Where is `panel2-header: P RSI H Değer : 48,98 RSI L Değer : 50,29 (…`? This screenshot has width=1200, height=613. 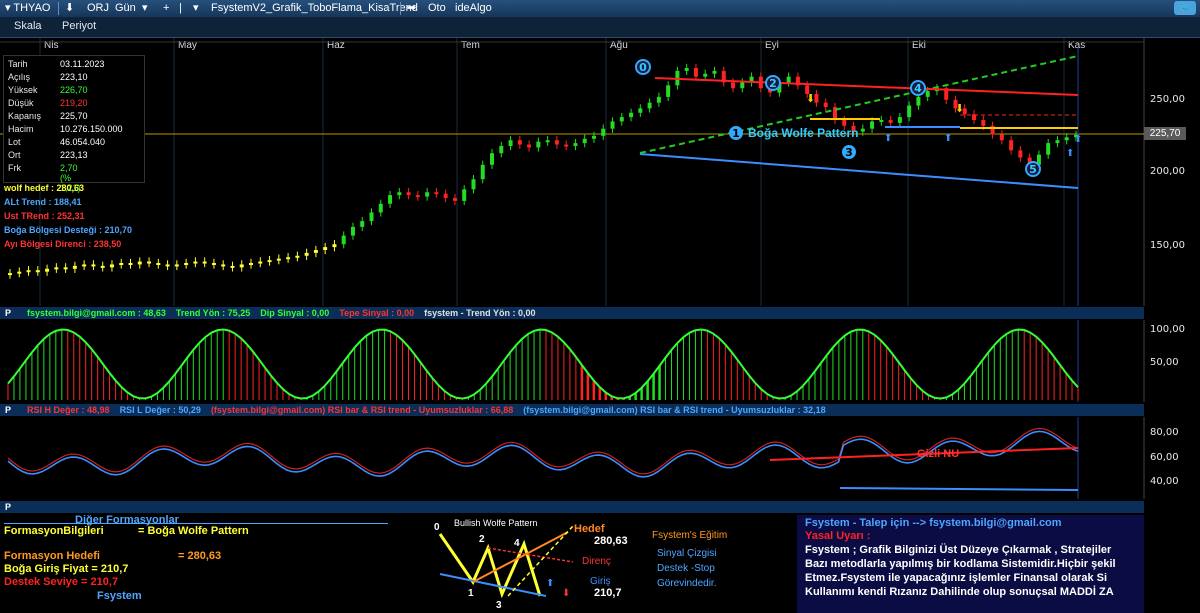 panel2-header: P RSI H Değer : 48,98 RSI L Değer : 50,29 (… is located at coordinates (572, 410).